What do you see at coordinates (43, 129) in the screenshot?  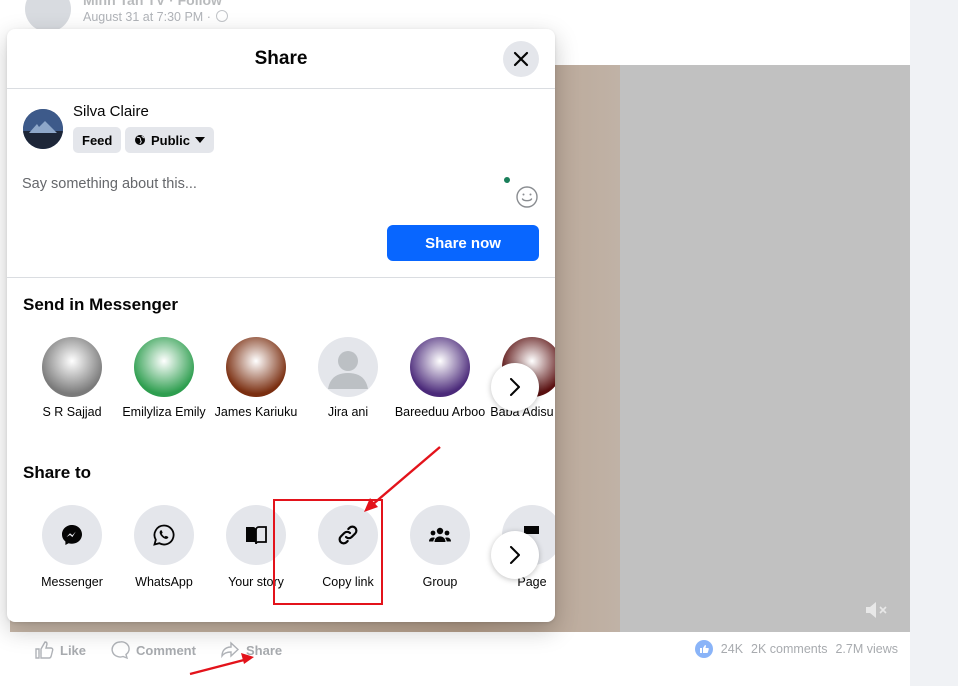 I see `composer-avatar` at bounding box center [43, 129].